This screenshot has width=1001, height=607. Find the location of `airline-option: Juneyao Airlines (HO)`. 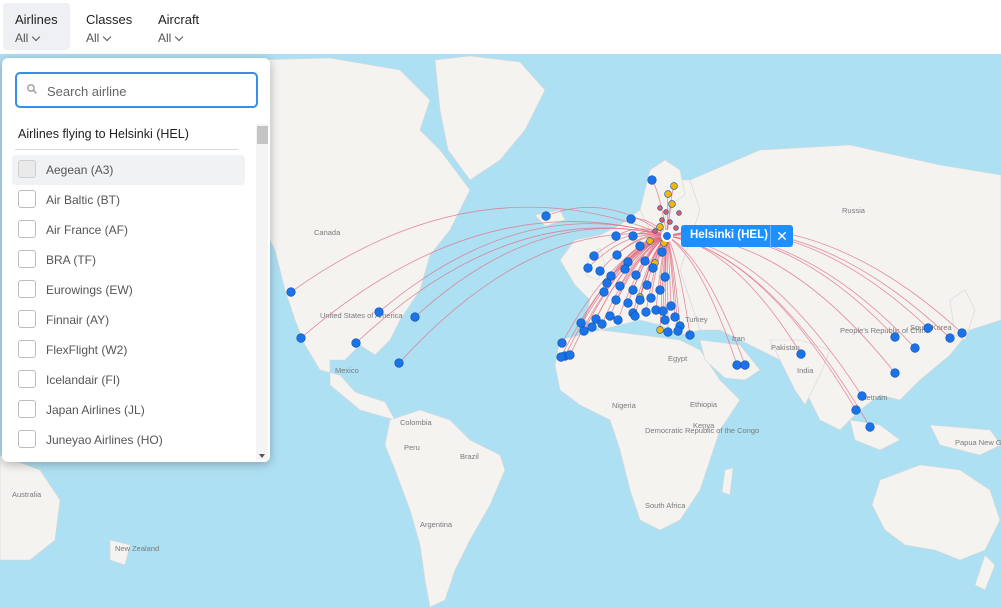

airline-option: Juneyao Airlines (HO) is located at coordinates (128, 440).